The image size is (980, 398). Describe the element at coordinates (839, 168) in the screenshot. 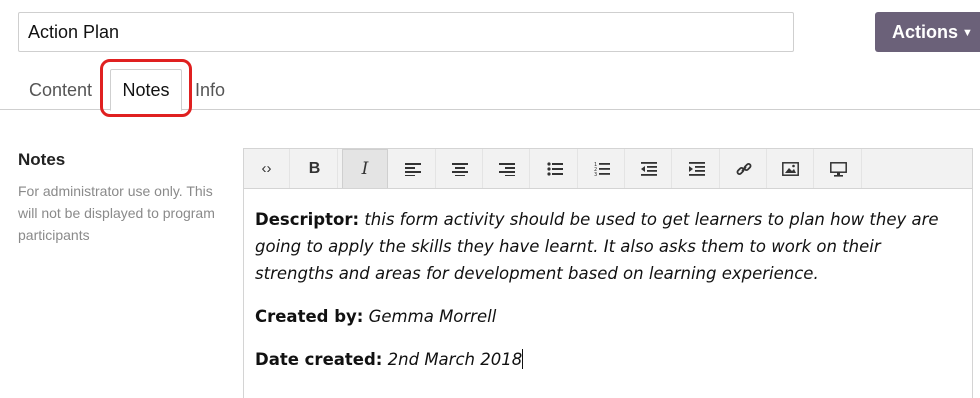

I see `media-icon` at that location.